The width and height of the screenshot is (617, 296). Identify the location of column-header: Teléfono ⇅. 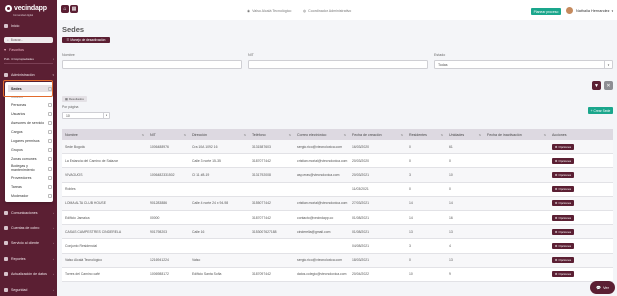
(271, 135).